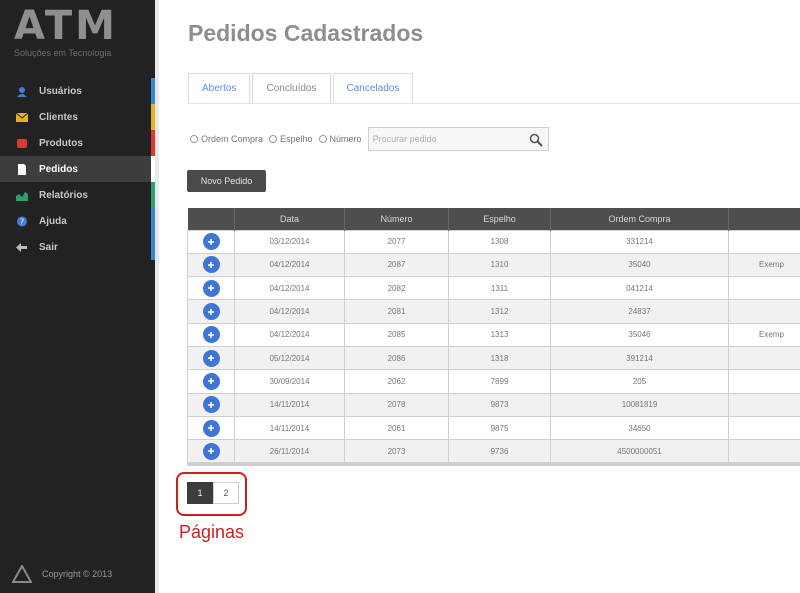  Describe the element at coordinates (499, 219) in the screenshot. I see `column-header-espelho: Espelho` at that location.